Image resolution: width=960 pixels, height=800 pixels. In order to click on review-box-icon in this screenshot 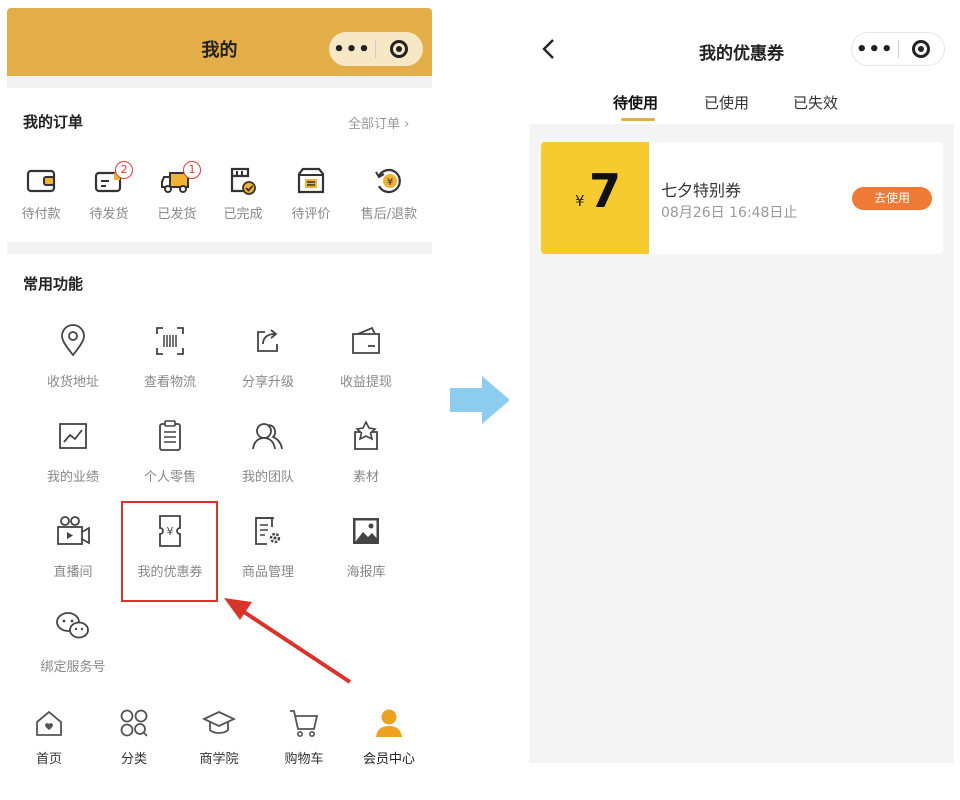, I will do `click(311, 181)`.